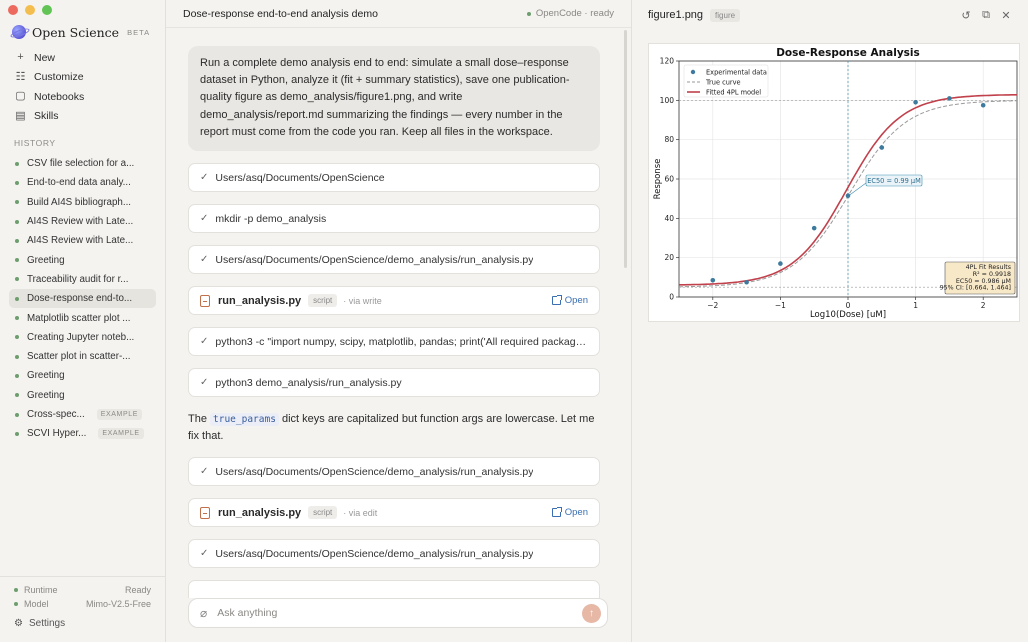 This screenshot has width=1028, height=642. I want to click on tool-step-text: Users/asq/Documents/OpenScience, so click(300, 177).